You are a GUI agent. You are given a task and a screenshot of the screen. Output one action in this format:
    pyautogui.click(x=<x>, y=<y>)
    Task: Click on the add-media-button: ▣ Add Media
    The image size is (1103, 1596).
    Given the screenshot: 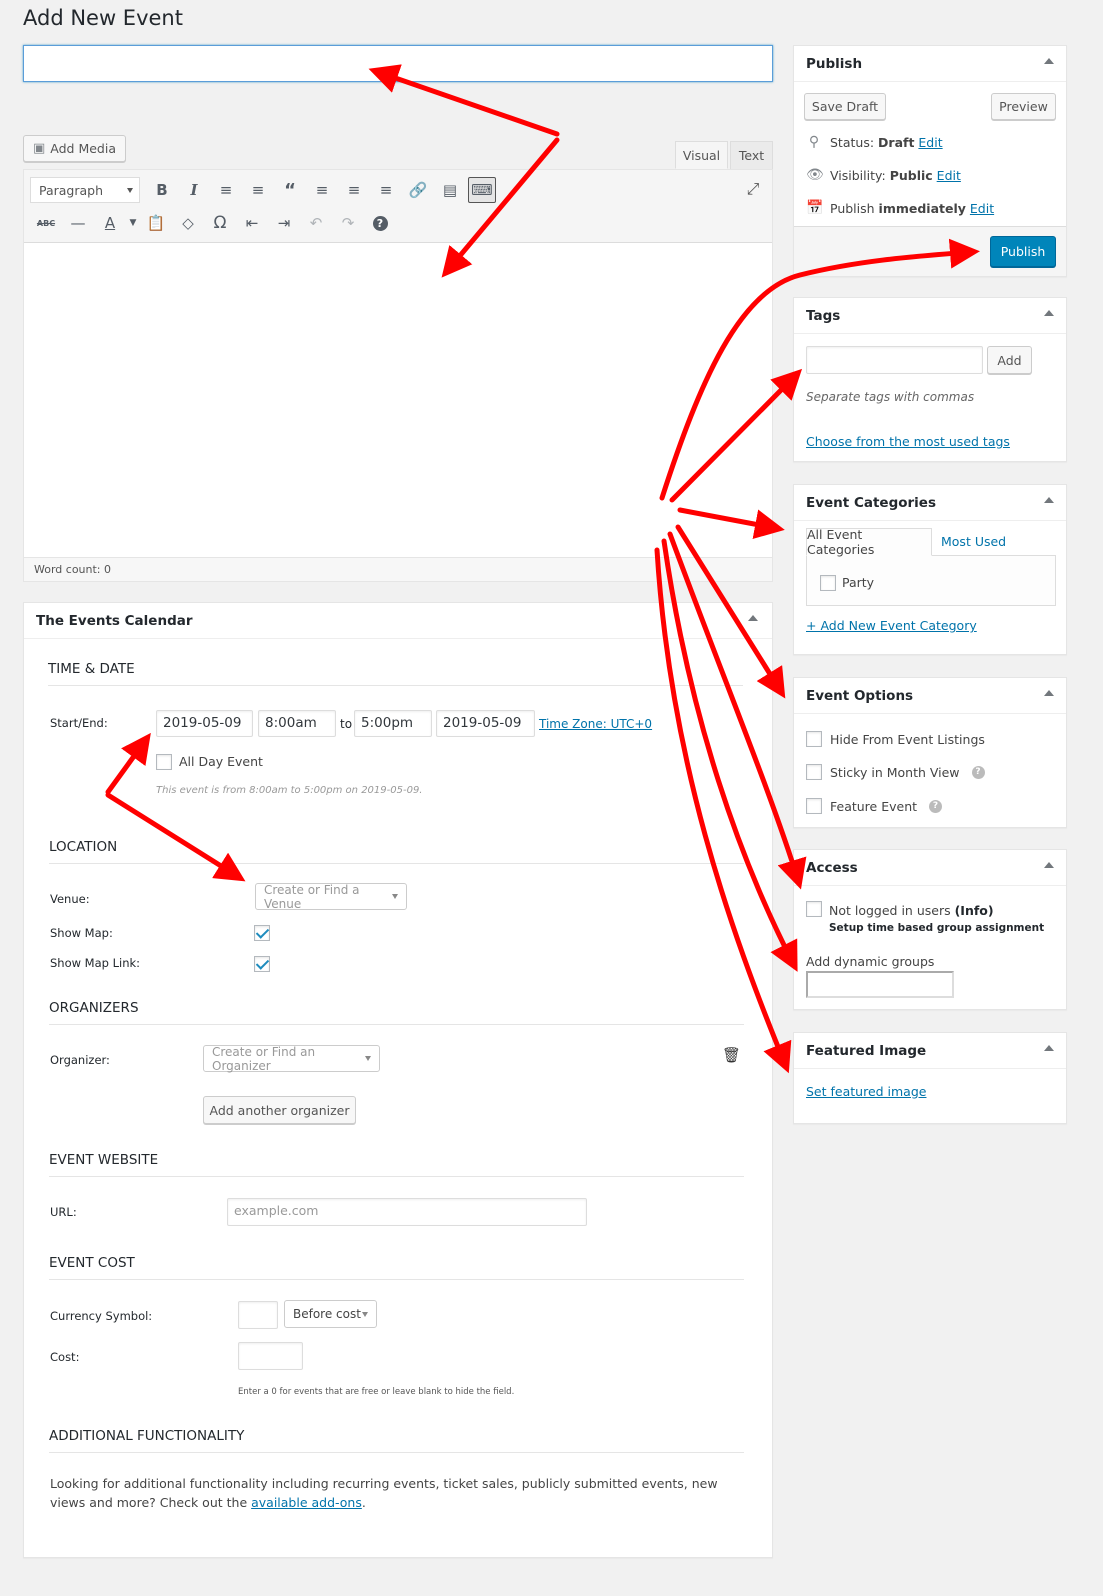 What is the action you would take?
    pyautogui.click(x=74, y=148)
    